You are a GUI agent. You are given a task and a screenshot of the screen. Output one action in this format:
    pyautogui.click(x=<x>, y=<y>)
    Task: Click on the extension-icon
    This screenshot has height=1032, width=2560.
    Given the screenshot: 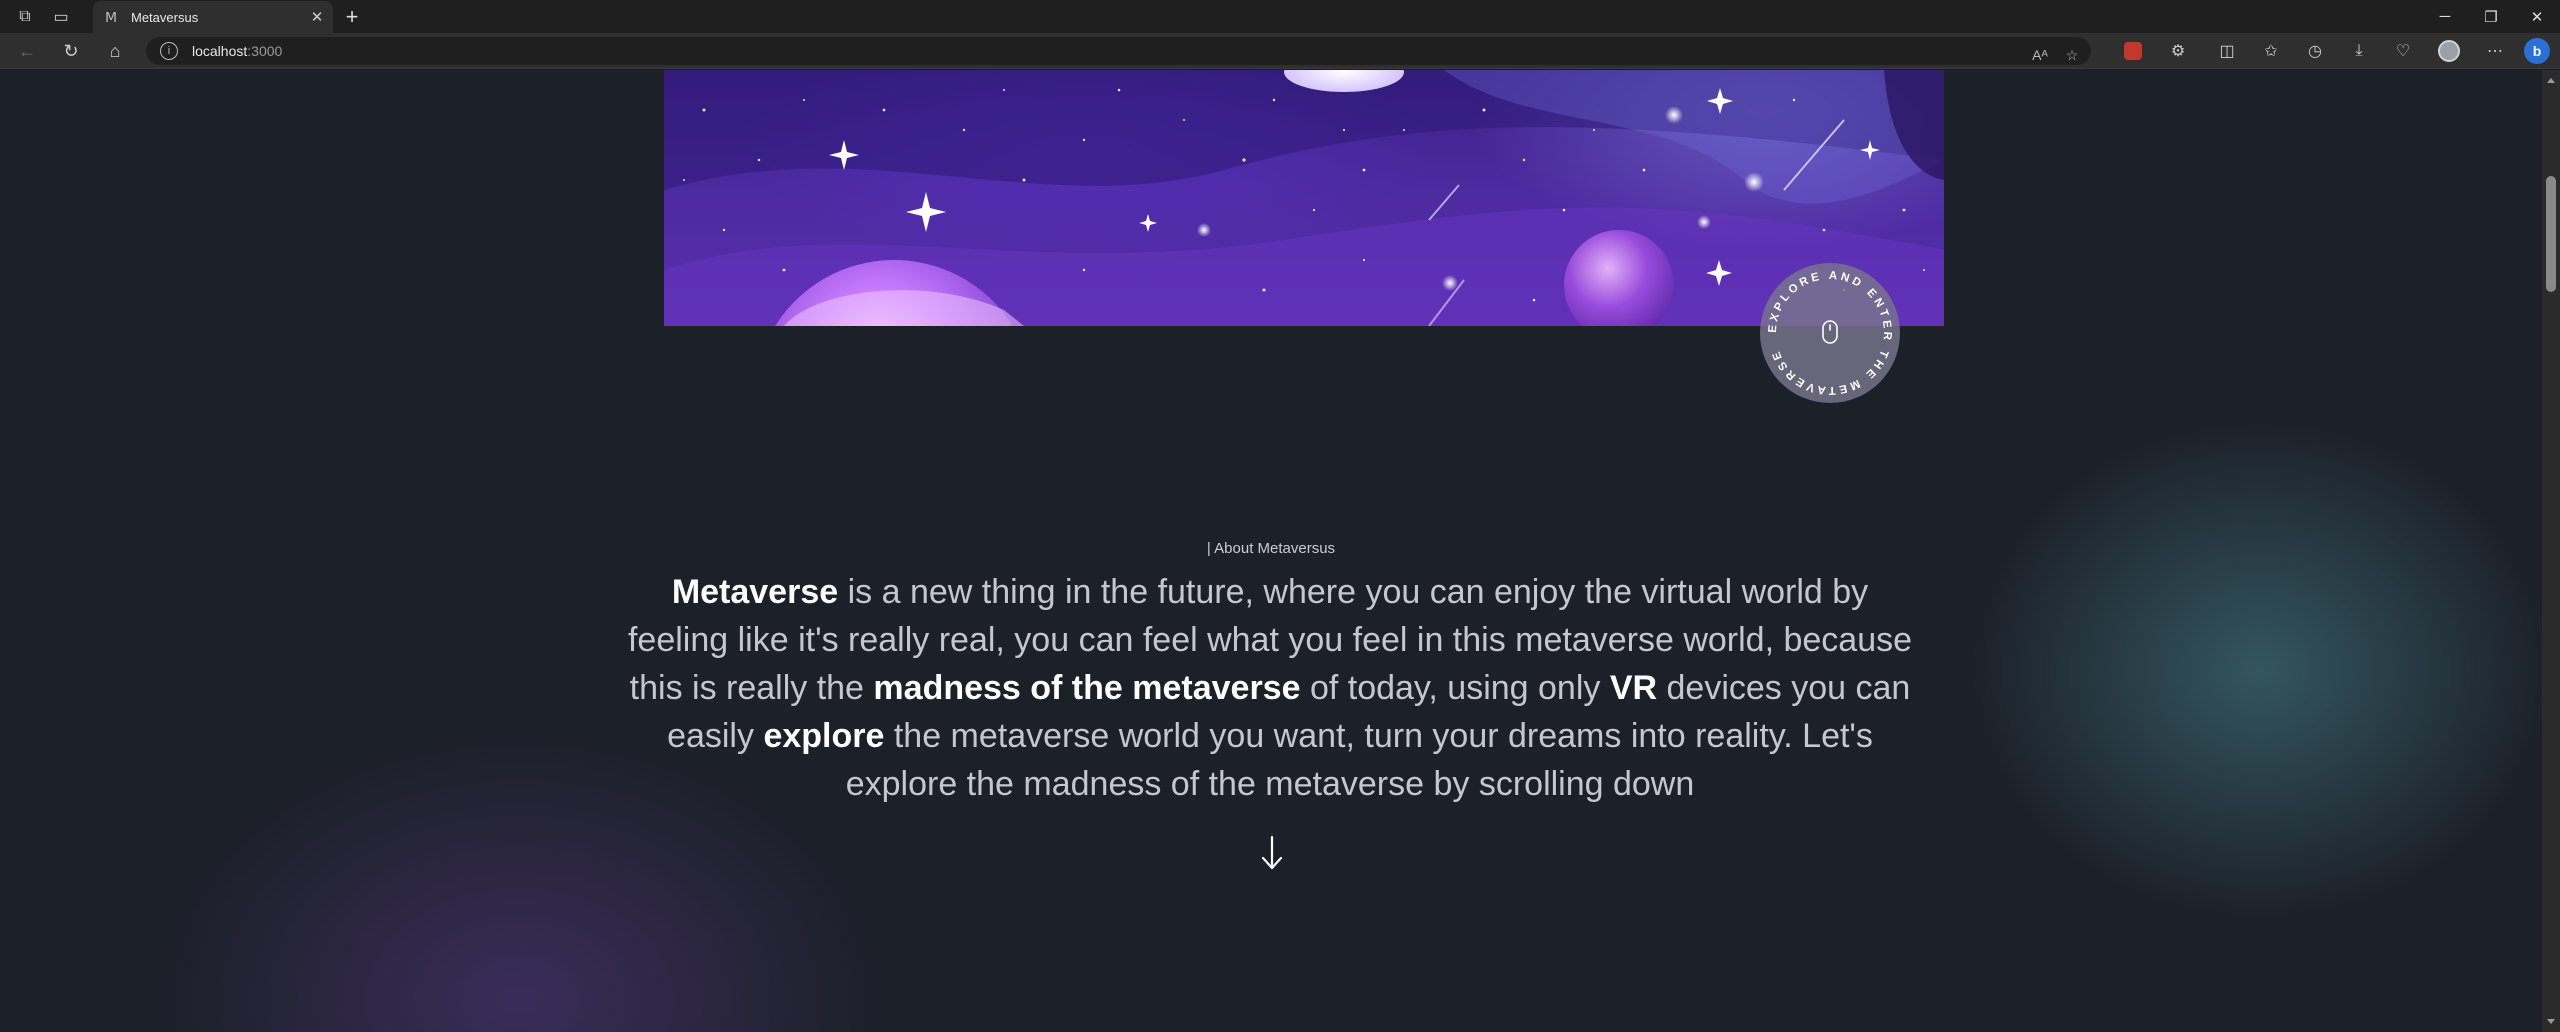 What is the action you would take?
    pyautogui.click(x=2133, y=51)
    